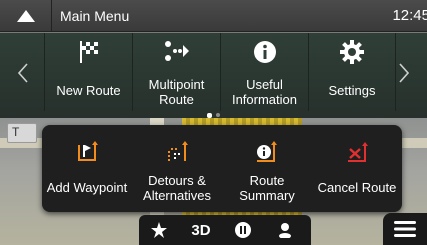  Describe the element at coordinates (358, 152) in the screenshot. I see `cancel-route-icon` at that location.